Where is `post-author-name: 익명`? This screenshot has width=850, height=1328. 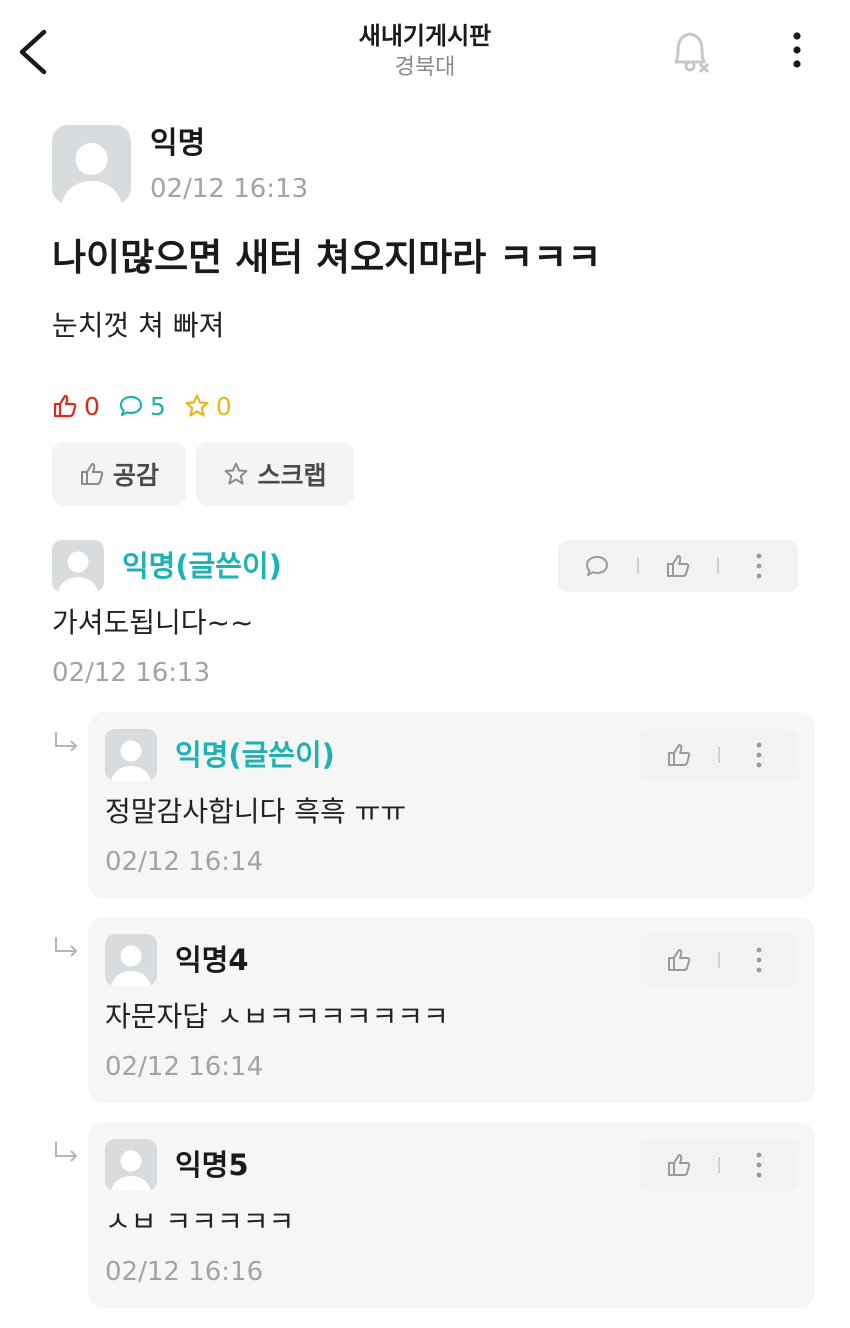
post-author-name: 익명 is located at coordinates (178, 143).